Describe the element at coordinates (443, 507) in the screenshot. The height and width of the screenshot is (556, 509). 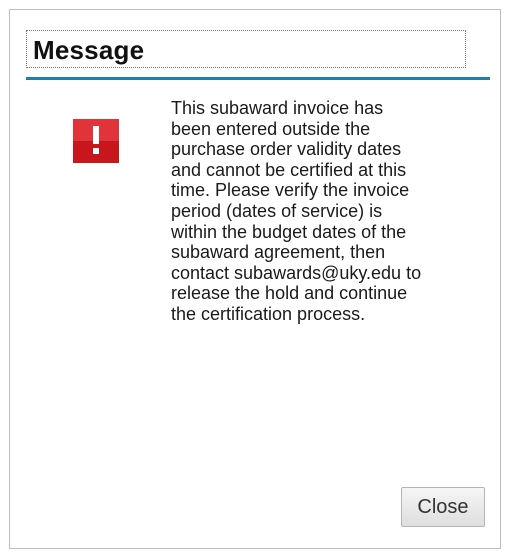
I see `close-button: Close` at that location.